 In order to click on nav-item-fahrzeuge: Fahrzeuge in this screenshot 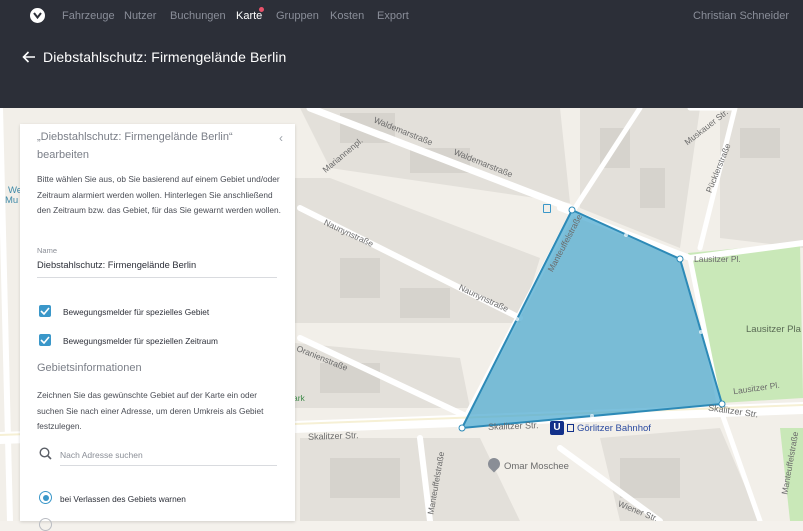, I will do `click(88, 16)`.